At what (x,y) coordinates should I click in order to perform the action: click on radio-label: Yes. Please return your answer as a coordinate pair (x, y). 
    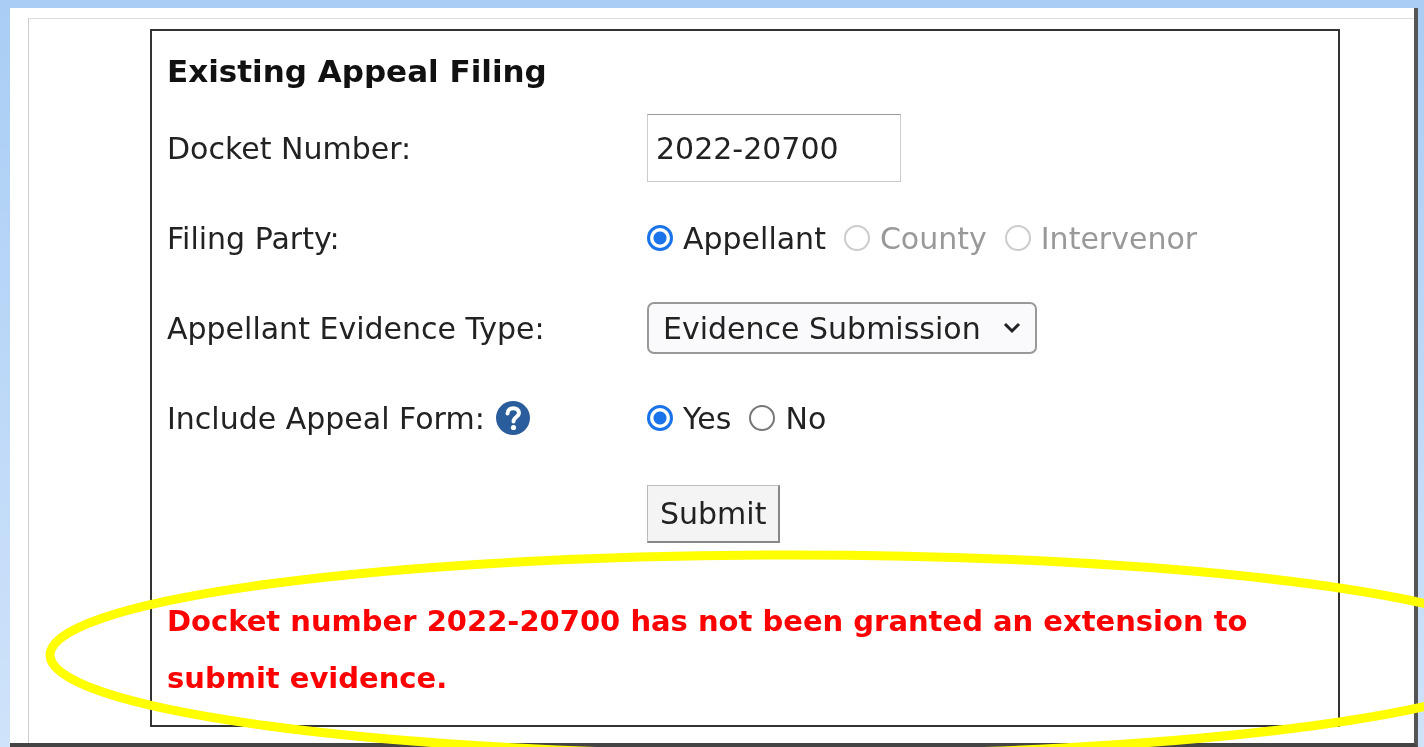
    Looking at the image, I should click on (707, 418).